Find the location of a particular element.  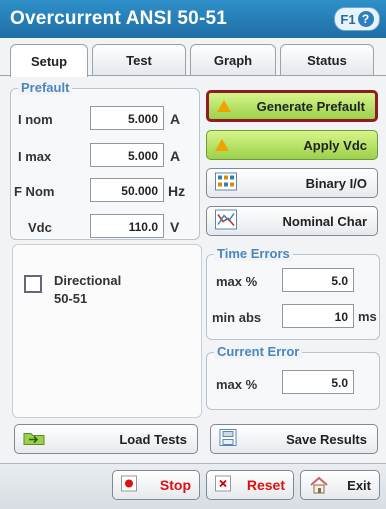

tab-test-label: Test is located at coordinates (139, 60).